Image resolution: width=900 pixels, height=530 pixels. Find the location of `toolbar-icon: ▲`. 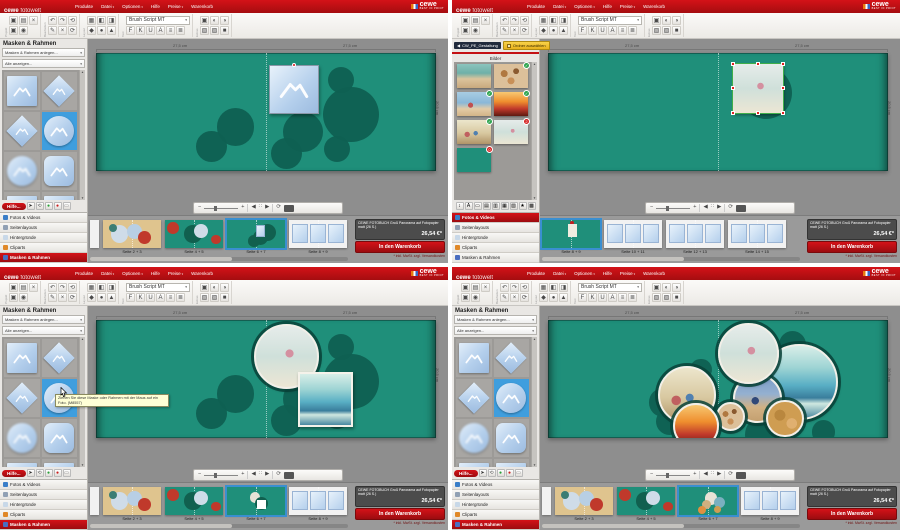

toolbar-icon: ▲ is located at coordinates (563, 31).